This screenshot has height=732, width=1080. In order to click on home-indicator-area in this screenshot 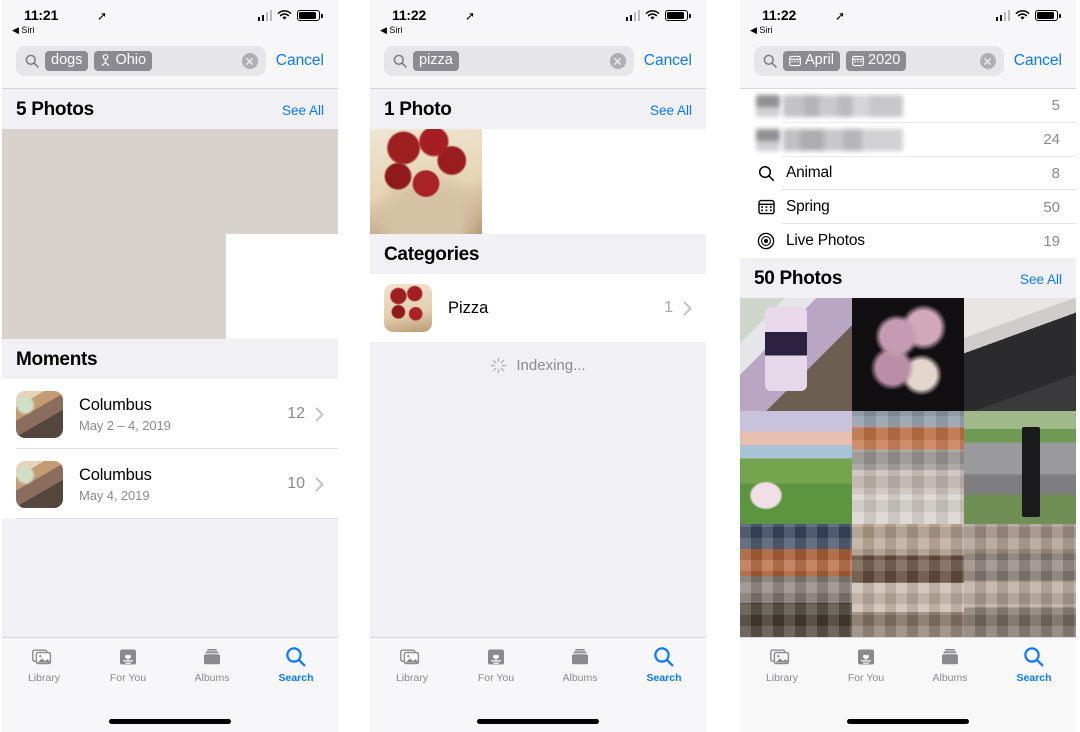, I will do `click(908, 721)`.